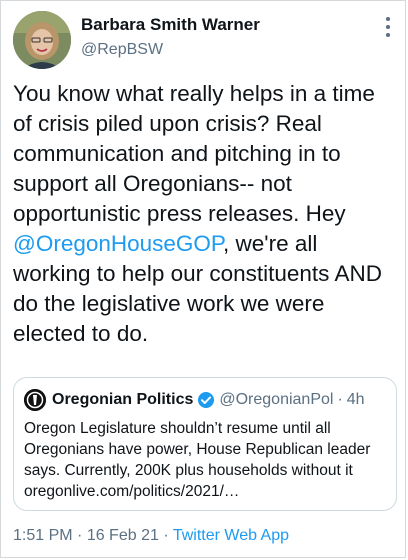 The height and width of the screenshot is (560, 408). I want to click on quoted-tweet-header: Oregonian Politics @OregonianPol · 4h, so click(194, 400).